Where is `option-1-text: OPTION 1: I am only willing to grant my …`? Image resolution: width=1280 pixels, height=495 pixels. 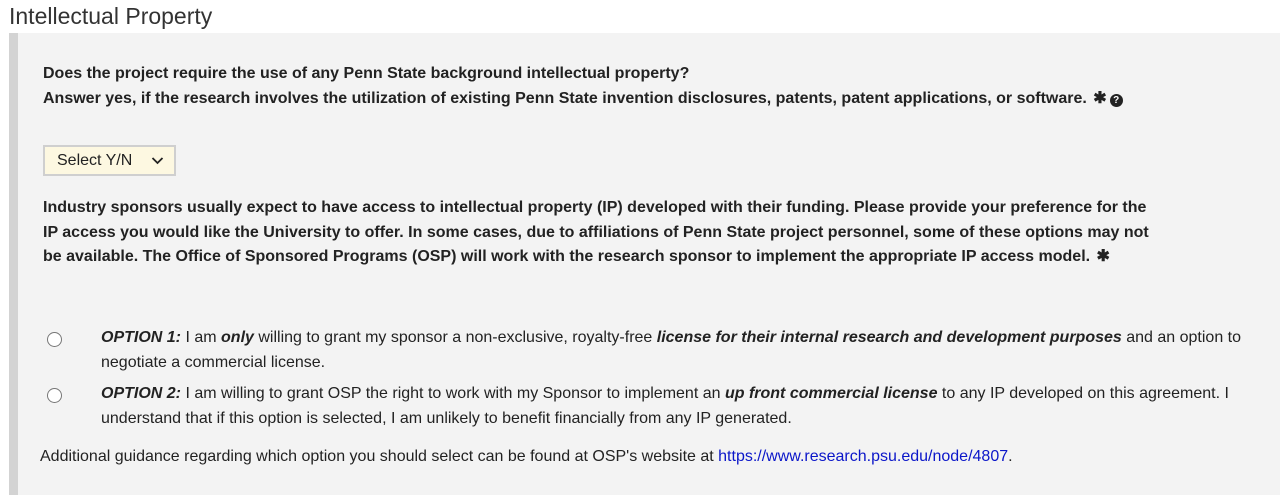
option-1-text: OPTION 1: I am only willing to grant my … is located at coordinates (690, 350).